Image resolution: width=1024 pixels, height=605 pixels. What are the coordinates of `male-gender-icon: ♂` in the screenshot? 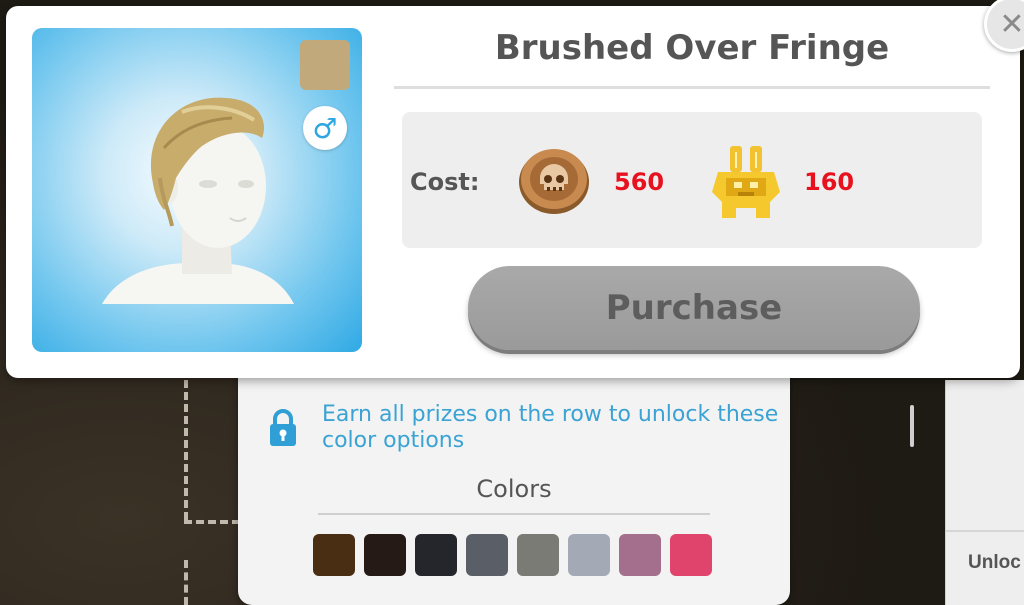 It's located at (325, 128).